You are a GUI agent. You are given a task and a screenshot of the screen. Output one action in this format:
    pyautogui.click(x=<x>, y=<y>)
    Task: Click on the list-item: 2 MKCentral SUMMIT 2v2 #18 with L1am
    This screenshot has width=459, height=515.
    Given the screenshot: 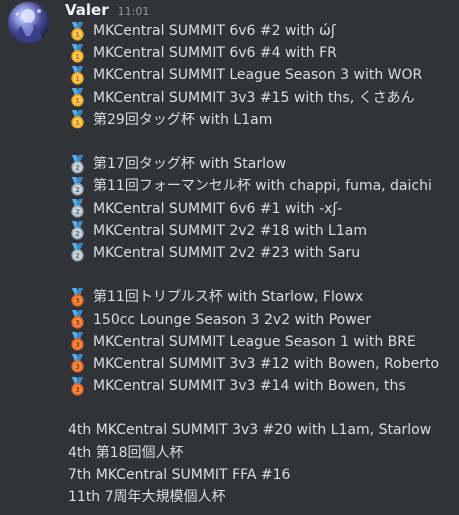 What is the action you would take?
    pyautogui.click(x=262, y=231)
    